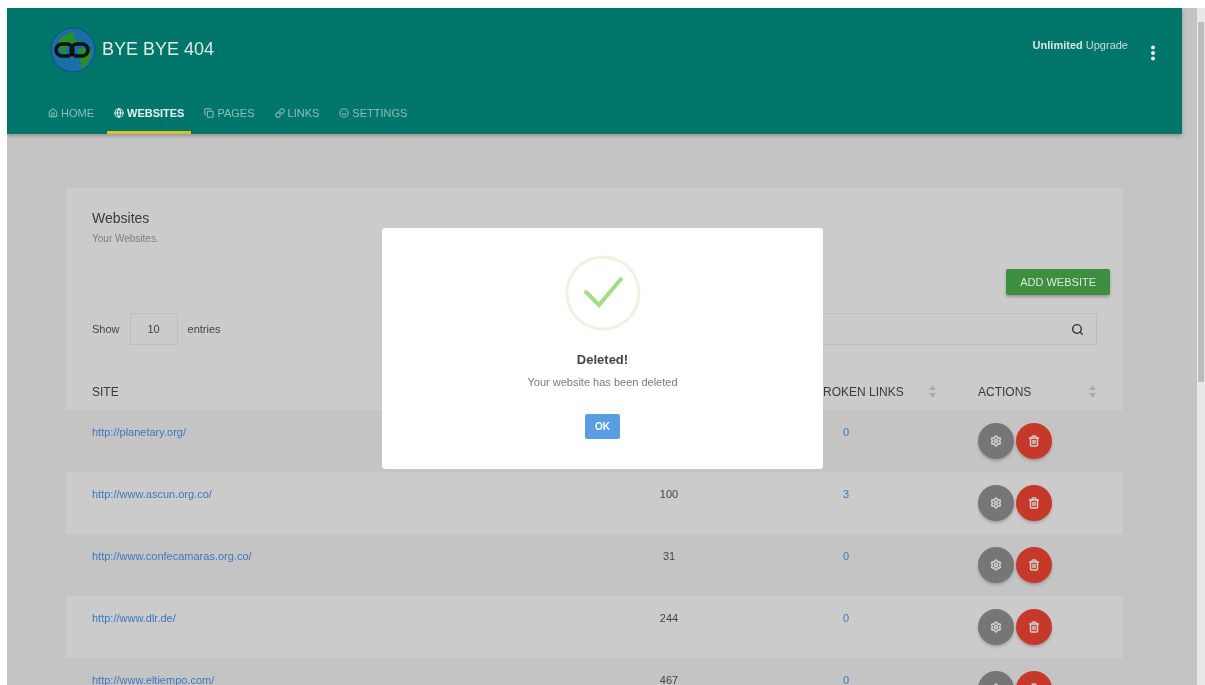 Image resolution: width=1205 pixels, height=685 pixels. Describe the element at coordinates (209, 112) in the screenshot. I see `pages-icon` at that location.